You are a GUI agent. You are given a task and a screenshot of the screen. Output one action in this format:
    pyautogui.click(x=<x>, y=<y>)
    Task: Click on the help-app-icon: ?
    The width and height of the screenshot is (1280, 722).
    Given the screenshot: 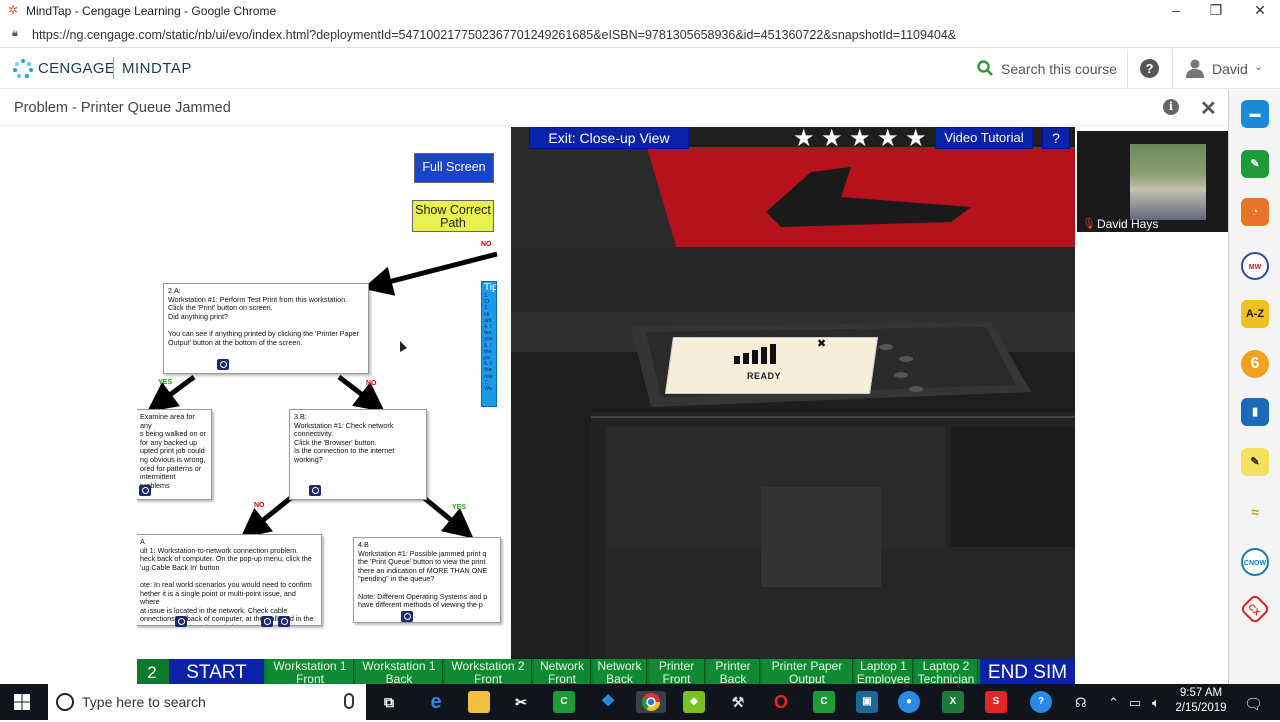 What is the action you would take?
    pyautogui.click(x=1041, y=702)
    